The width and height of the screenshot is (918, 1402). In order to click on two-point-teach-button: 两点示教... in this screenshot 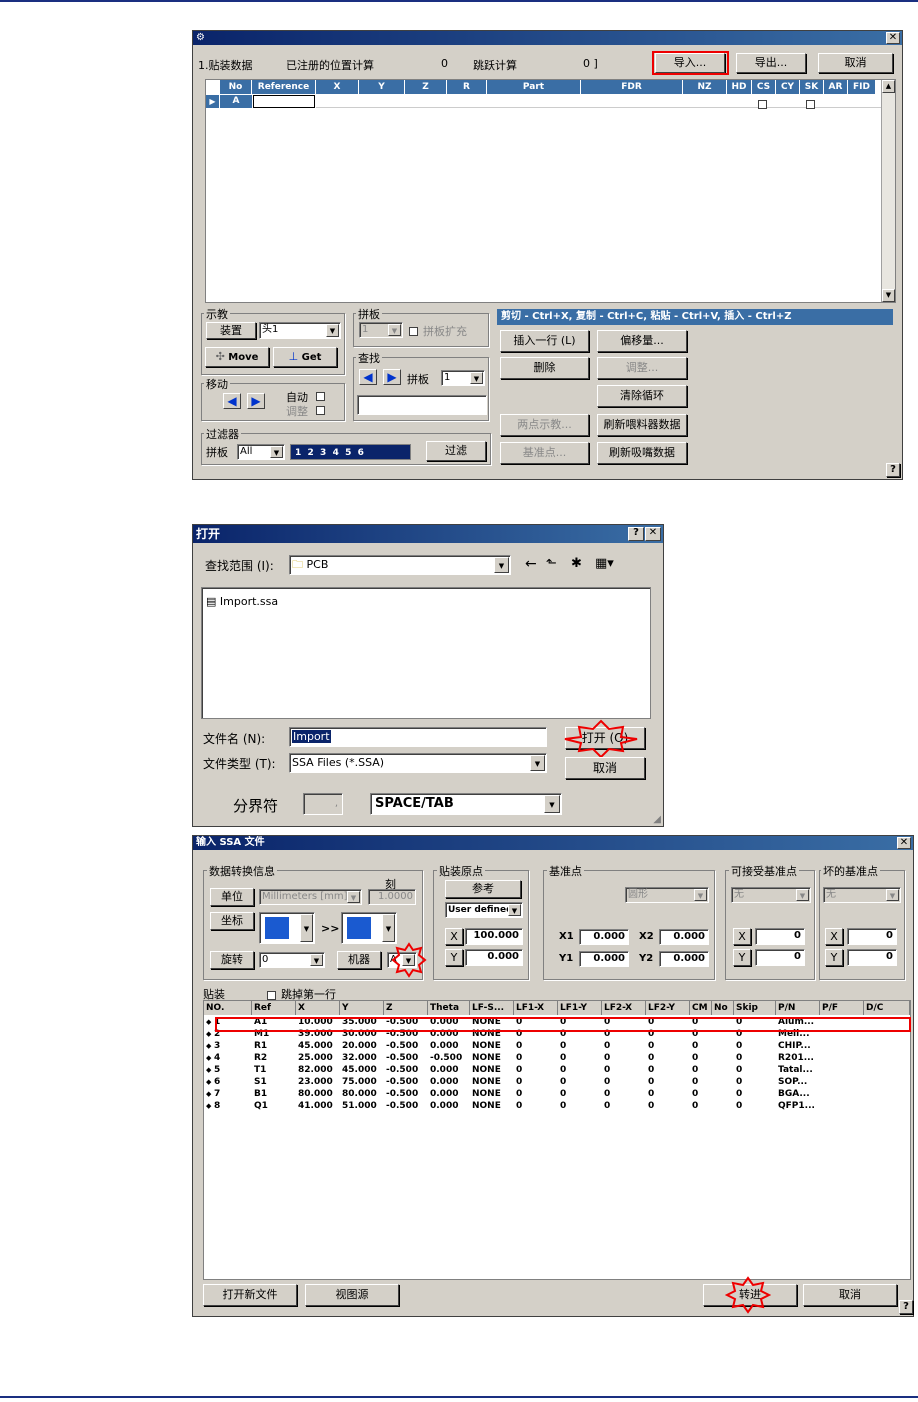, I will do `click(544, 425)`.